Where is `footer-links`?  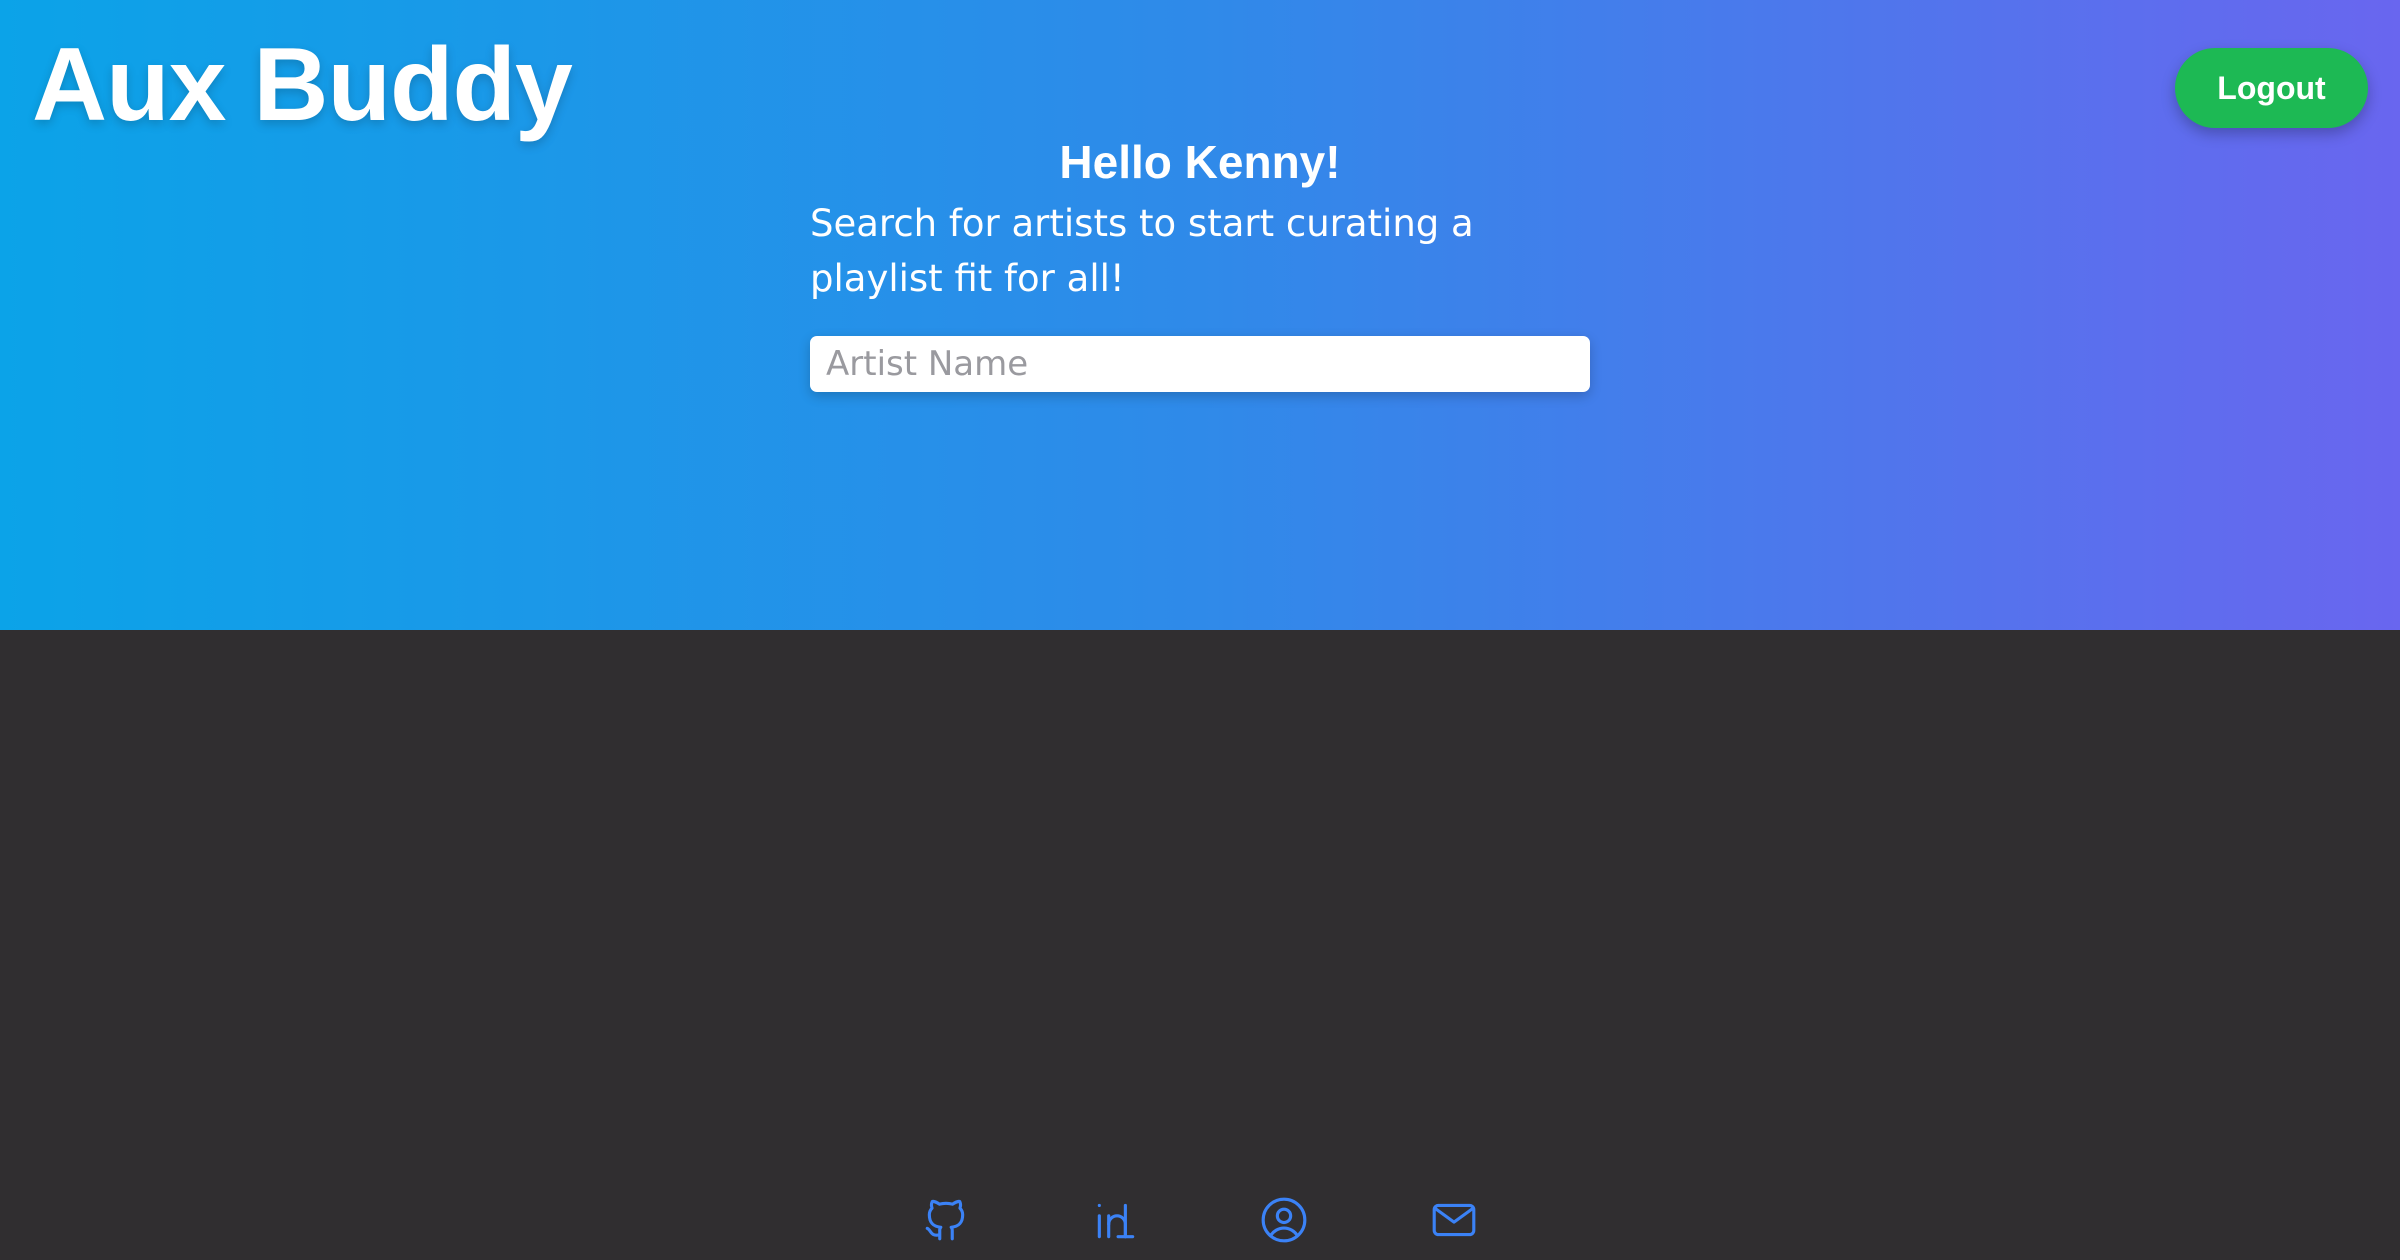 footer-links is located at coordinates (1200, 1220).